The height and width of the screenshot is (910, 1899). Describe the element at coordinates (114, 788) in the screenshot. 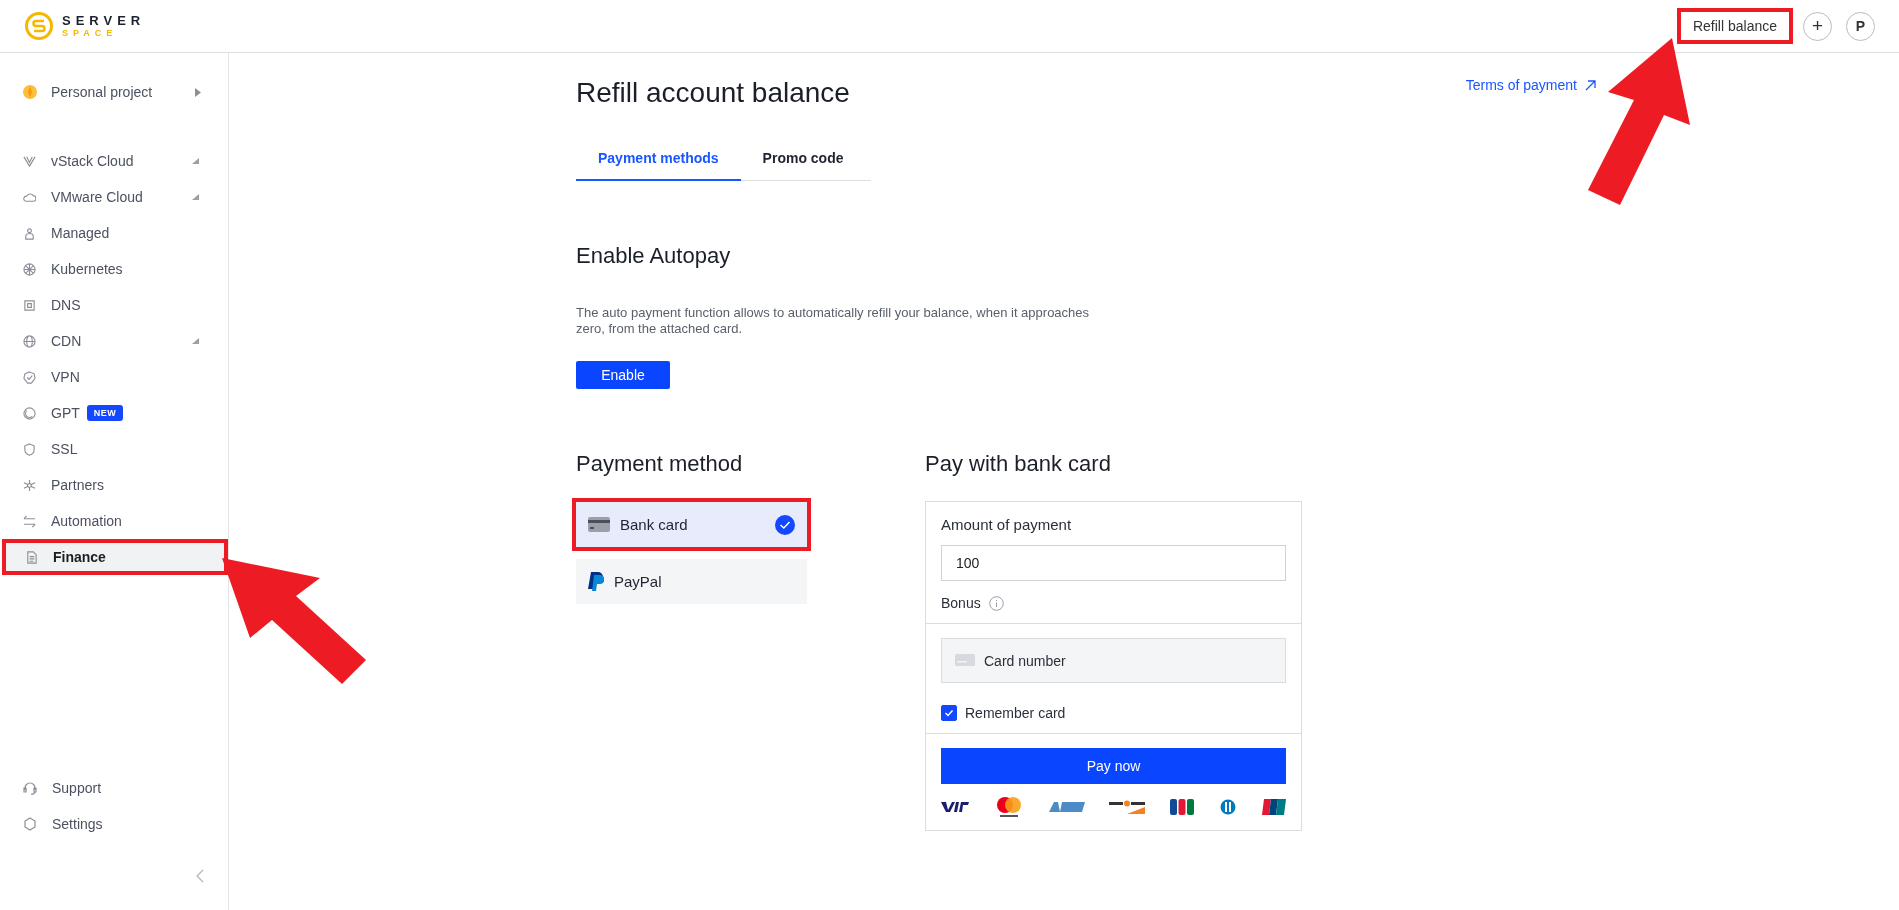

I see `sidebar-item: Support` at that location.